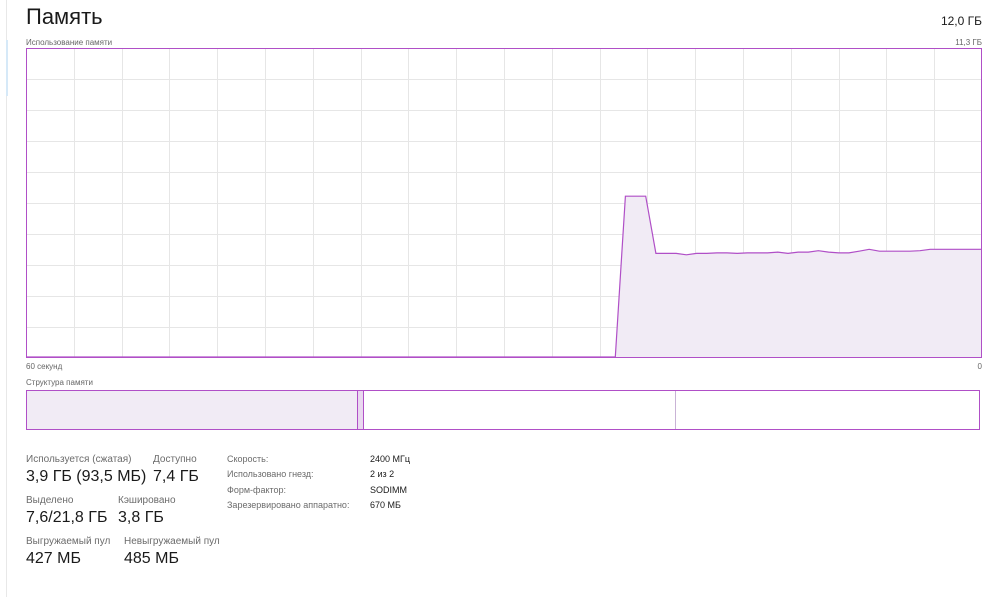 This screenshot has width=1000, height=597. What do you see at coordinates (270, 474) in the screenshot?
I see `slots-used-label: Использовано гнезд:` at bounding box center [270, 474].